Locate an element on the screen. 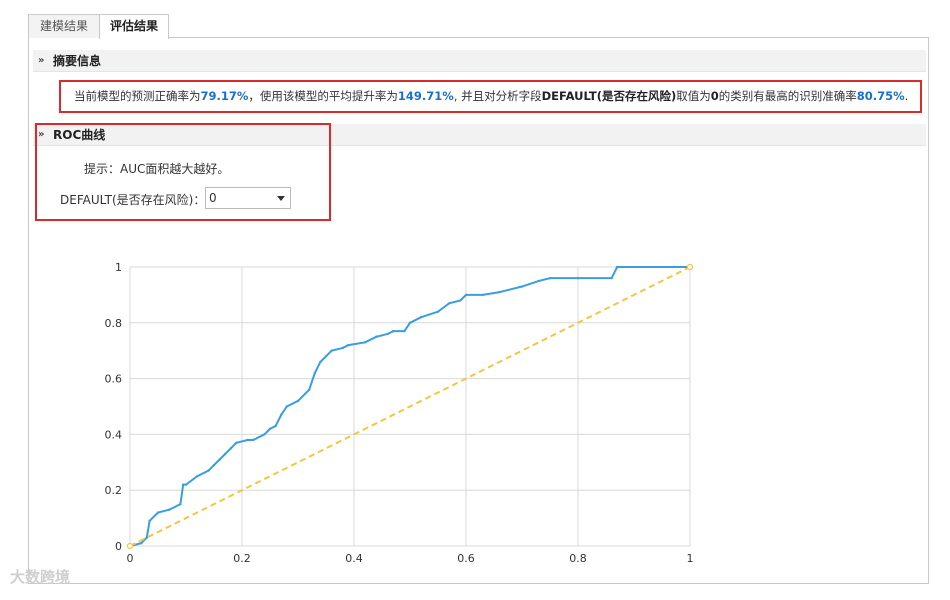 This screenshot has height=600, width=950. tab-evaluation-result: 评估结果 is located at coordinates (134, 26).